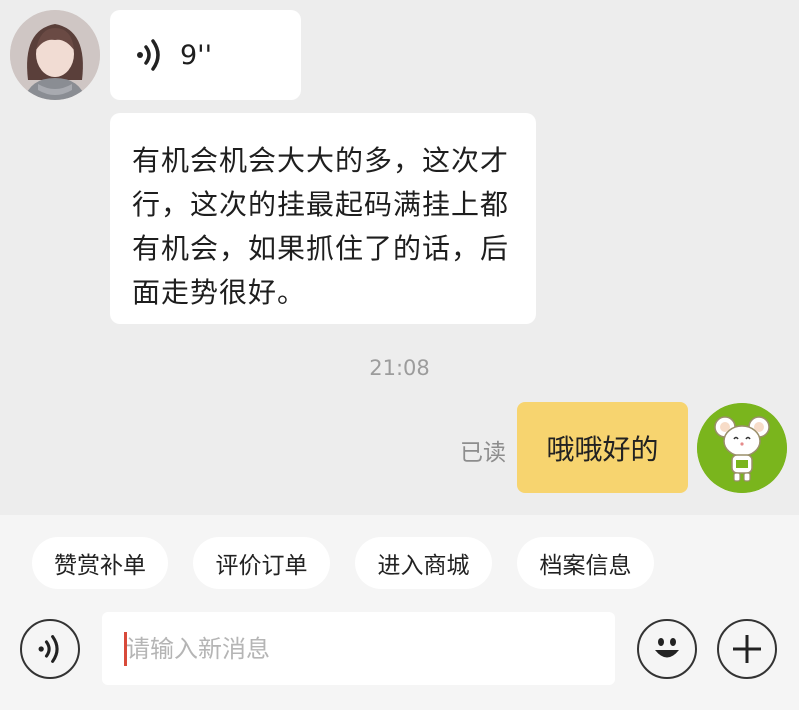 Image resolution: width=799 pixels, height=710 pixels. I want to click on plus-icon, so click(747, 649).